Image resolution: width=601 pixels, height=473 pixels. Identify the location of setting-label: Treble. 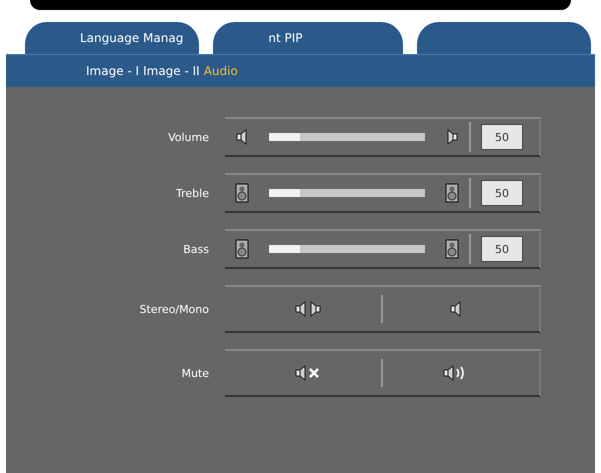
(192, 193).